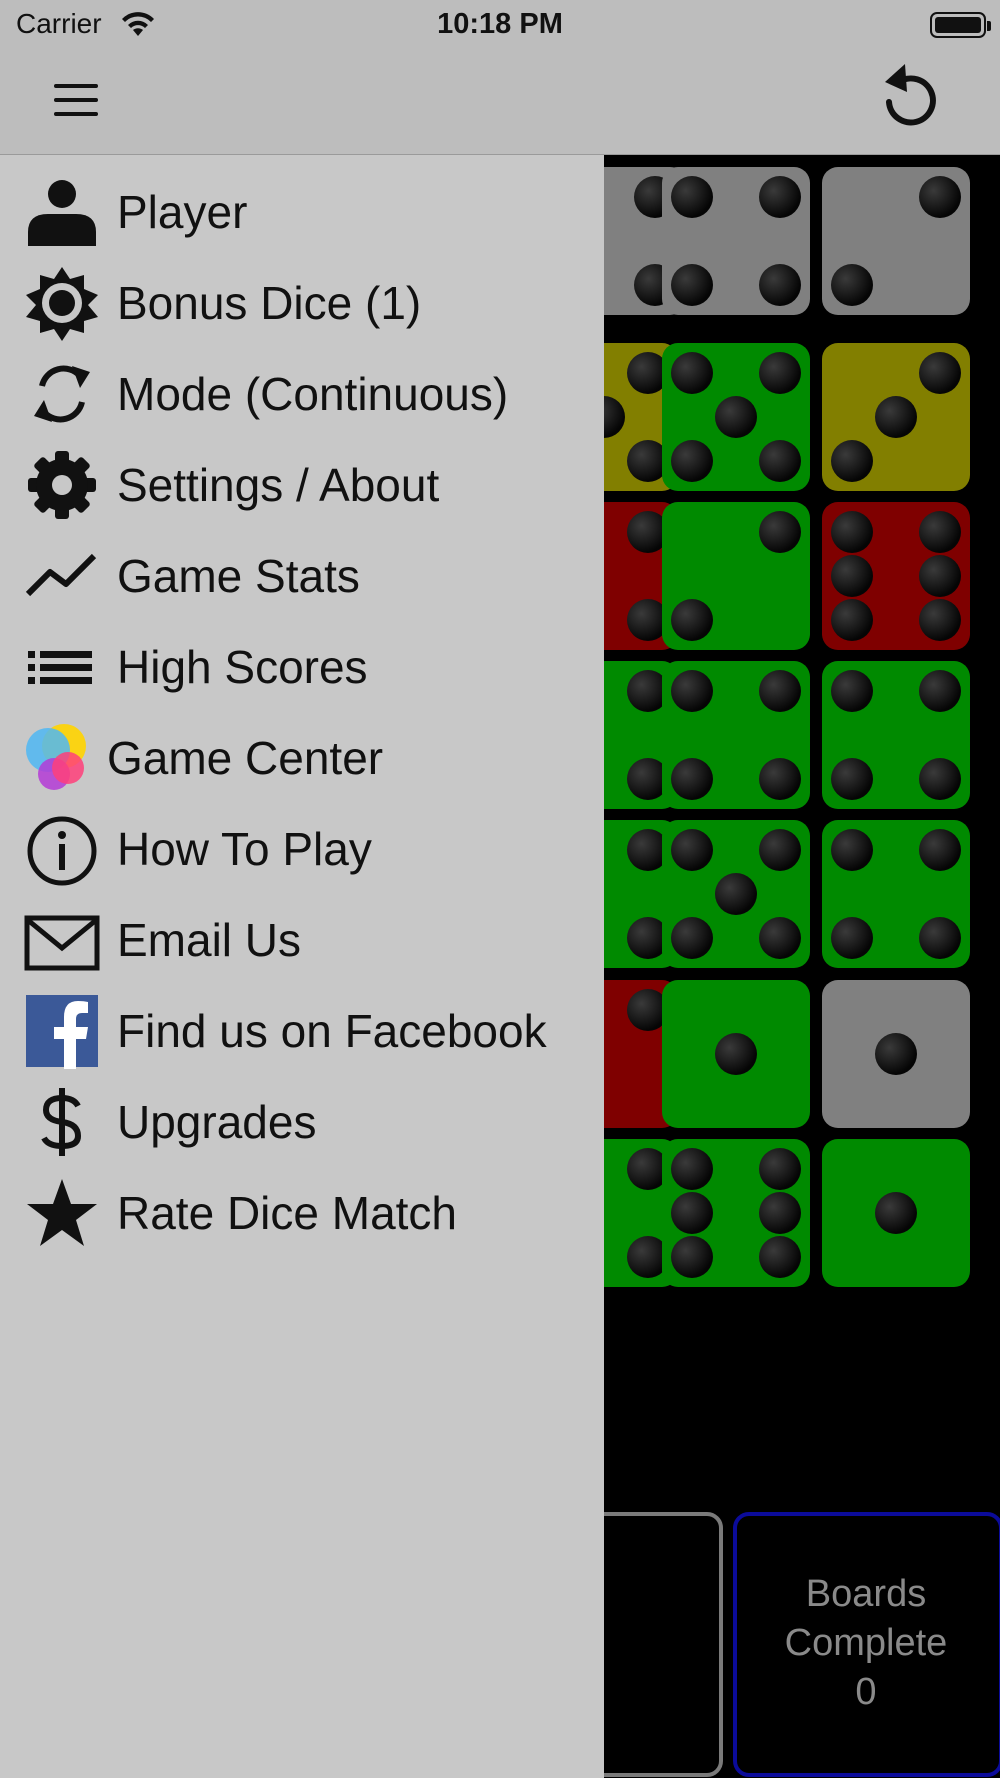  What do you see at coordinates (269, 303) in the screenshot?
I see `menu-item-label: Bonus Dice (1)` at bounding box center [269, 303].